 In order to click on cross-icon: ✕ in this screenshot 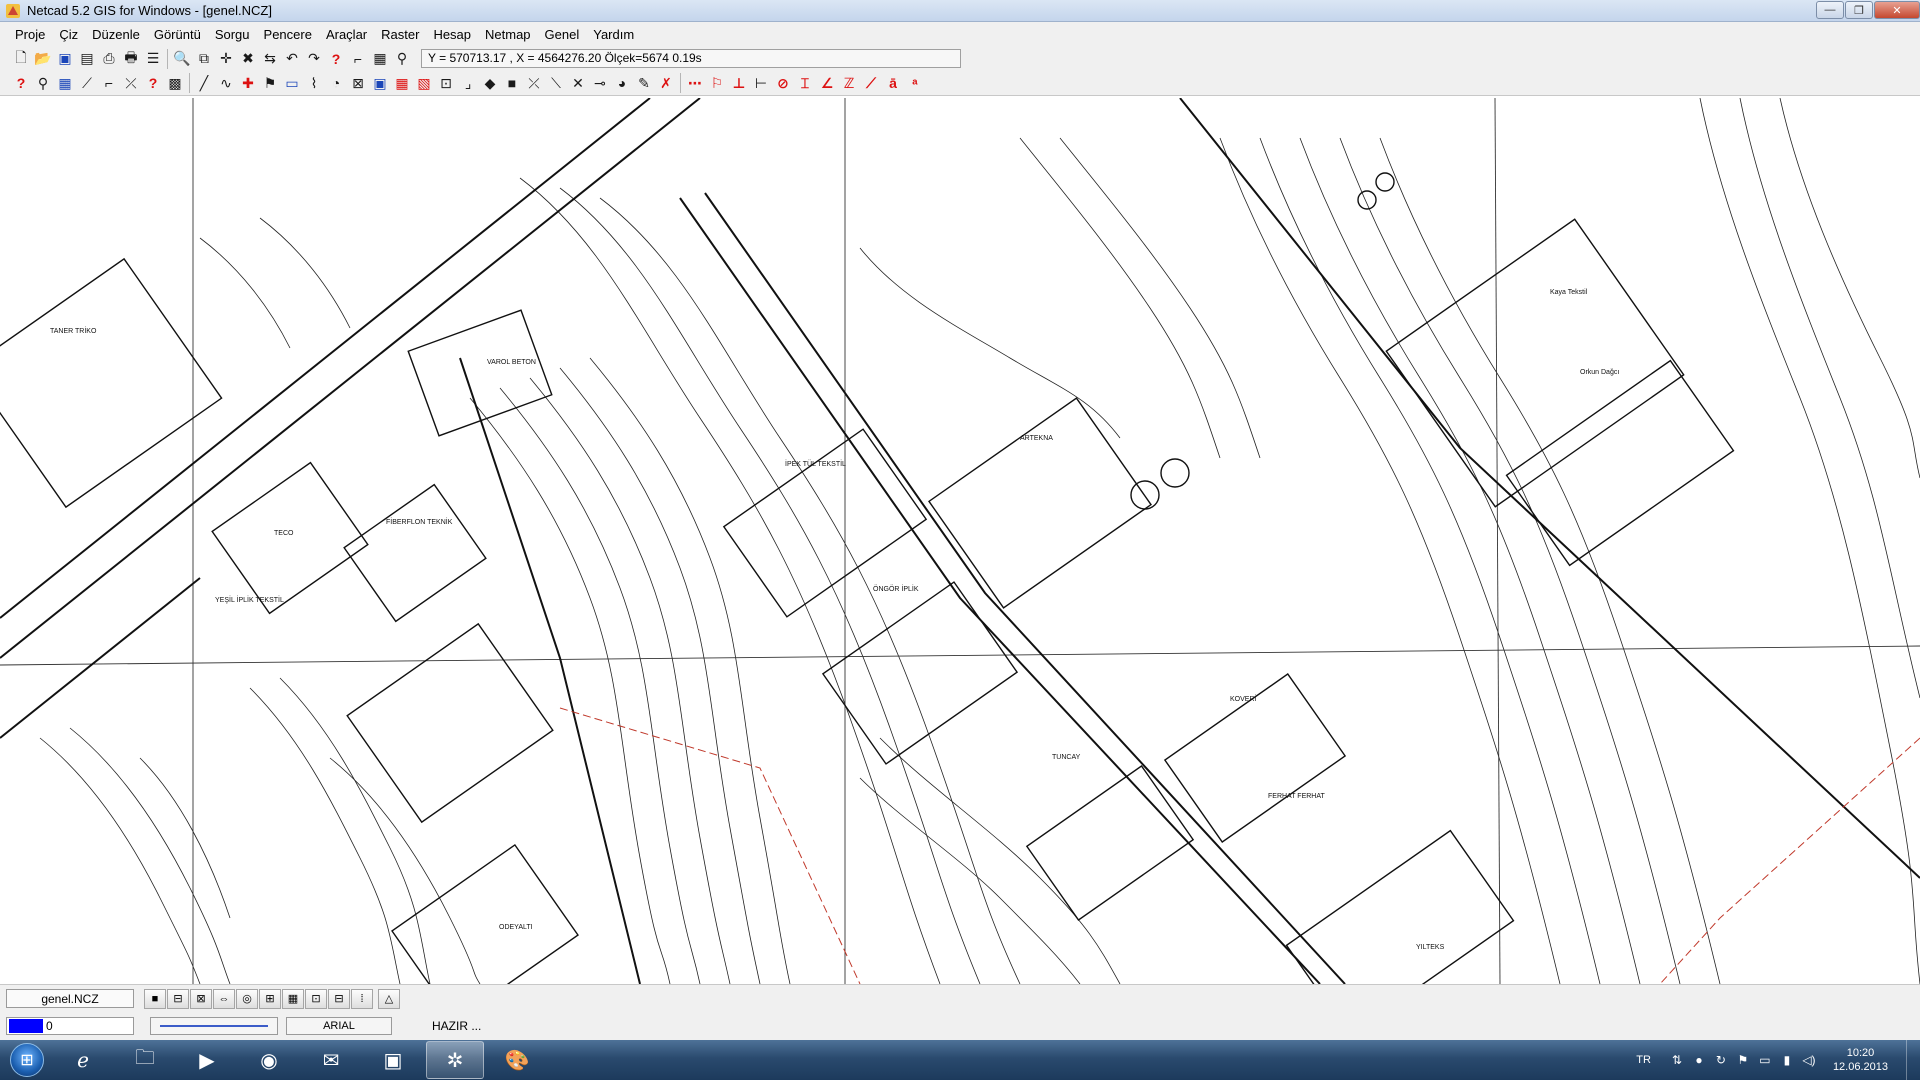, I will do `click(578, 83)`.